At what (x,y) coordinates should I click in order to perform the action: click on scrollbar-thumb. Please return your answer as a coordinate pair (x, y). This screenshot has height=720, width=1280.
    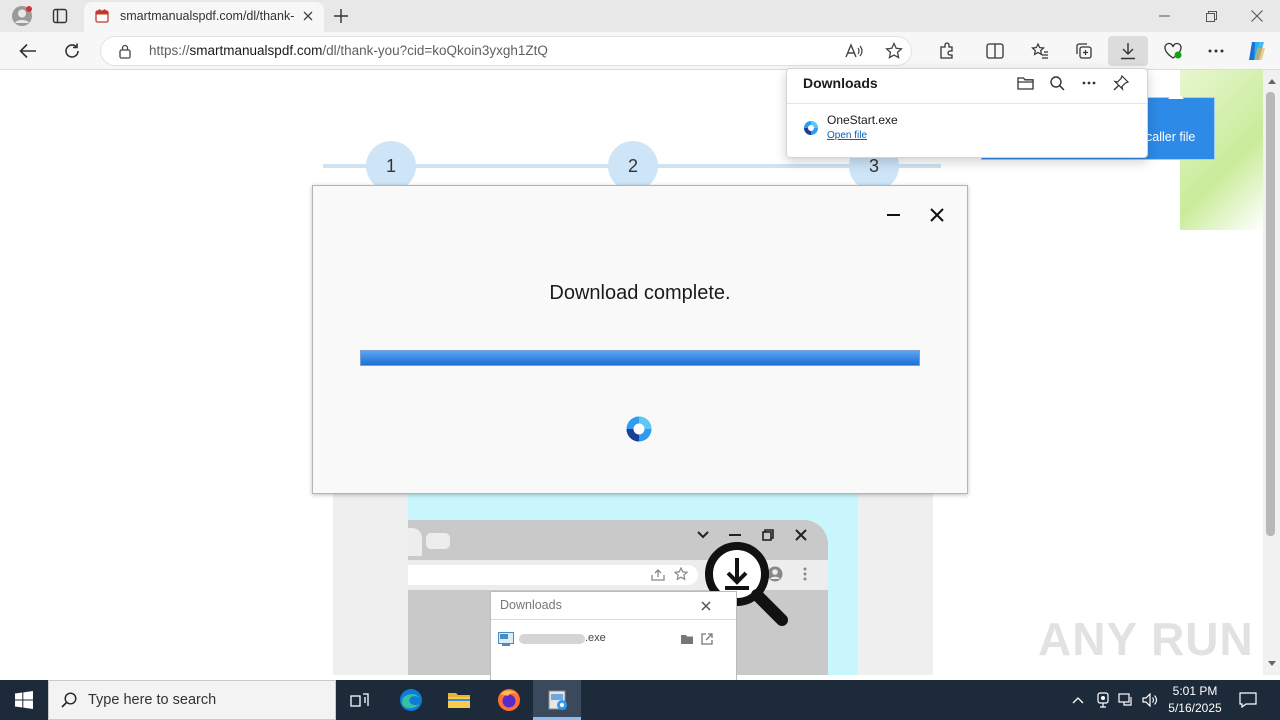
    Looking at the image, I should click on (1270, 314).